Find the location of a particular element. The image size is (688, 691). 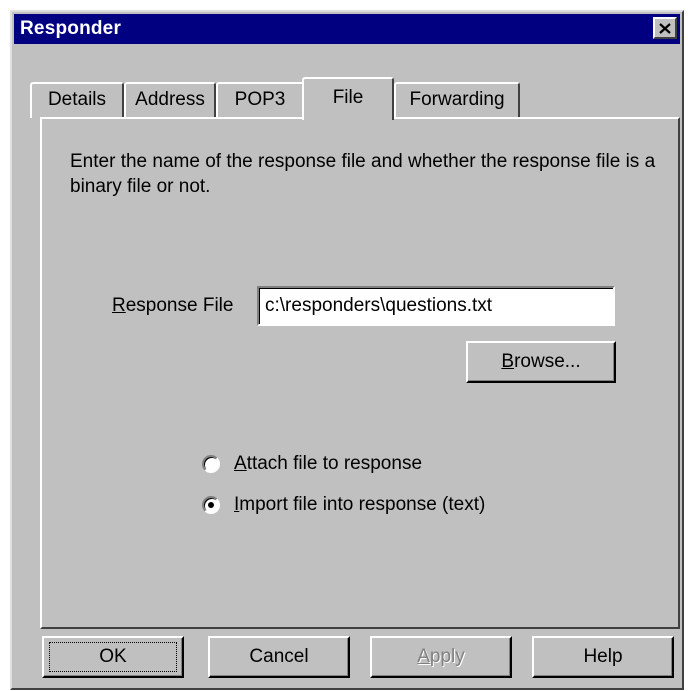

tab-details-label: Details is located at coordinates (77, 99).